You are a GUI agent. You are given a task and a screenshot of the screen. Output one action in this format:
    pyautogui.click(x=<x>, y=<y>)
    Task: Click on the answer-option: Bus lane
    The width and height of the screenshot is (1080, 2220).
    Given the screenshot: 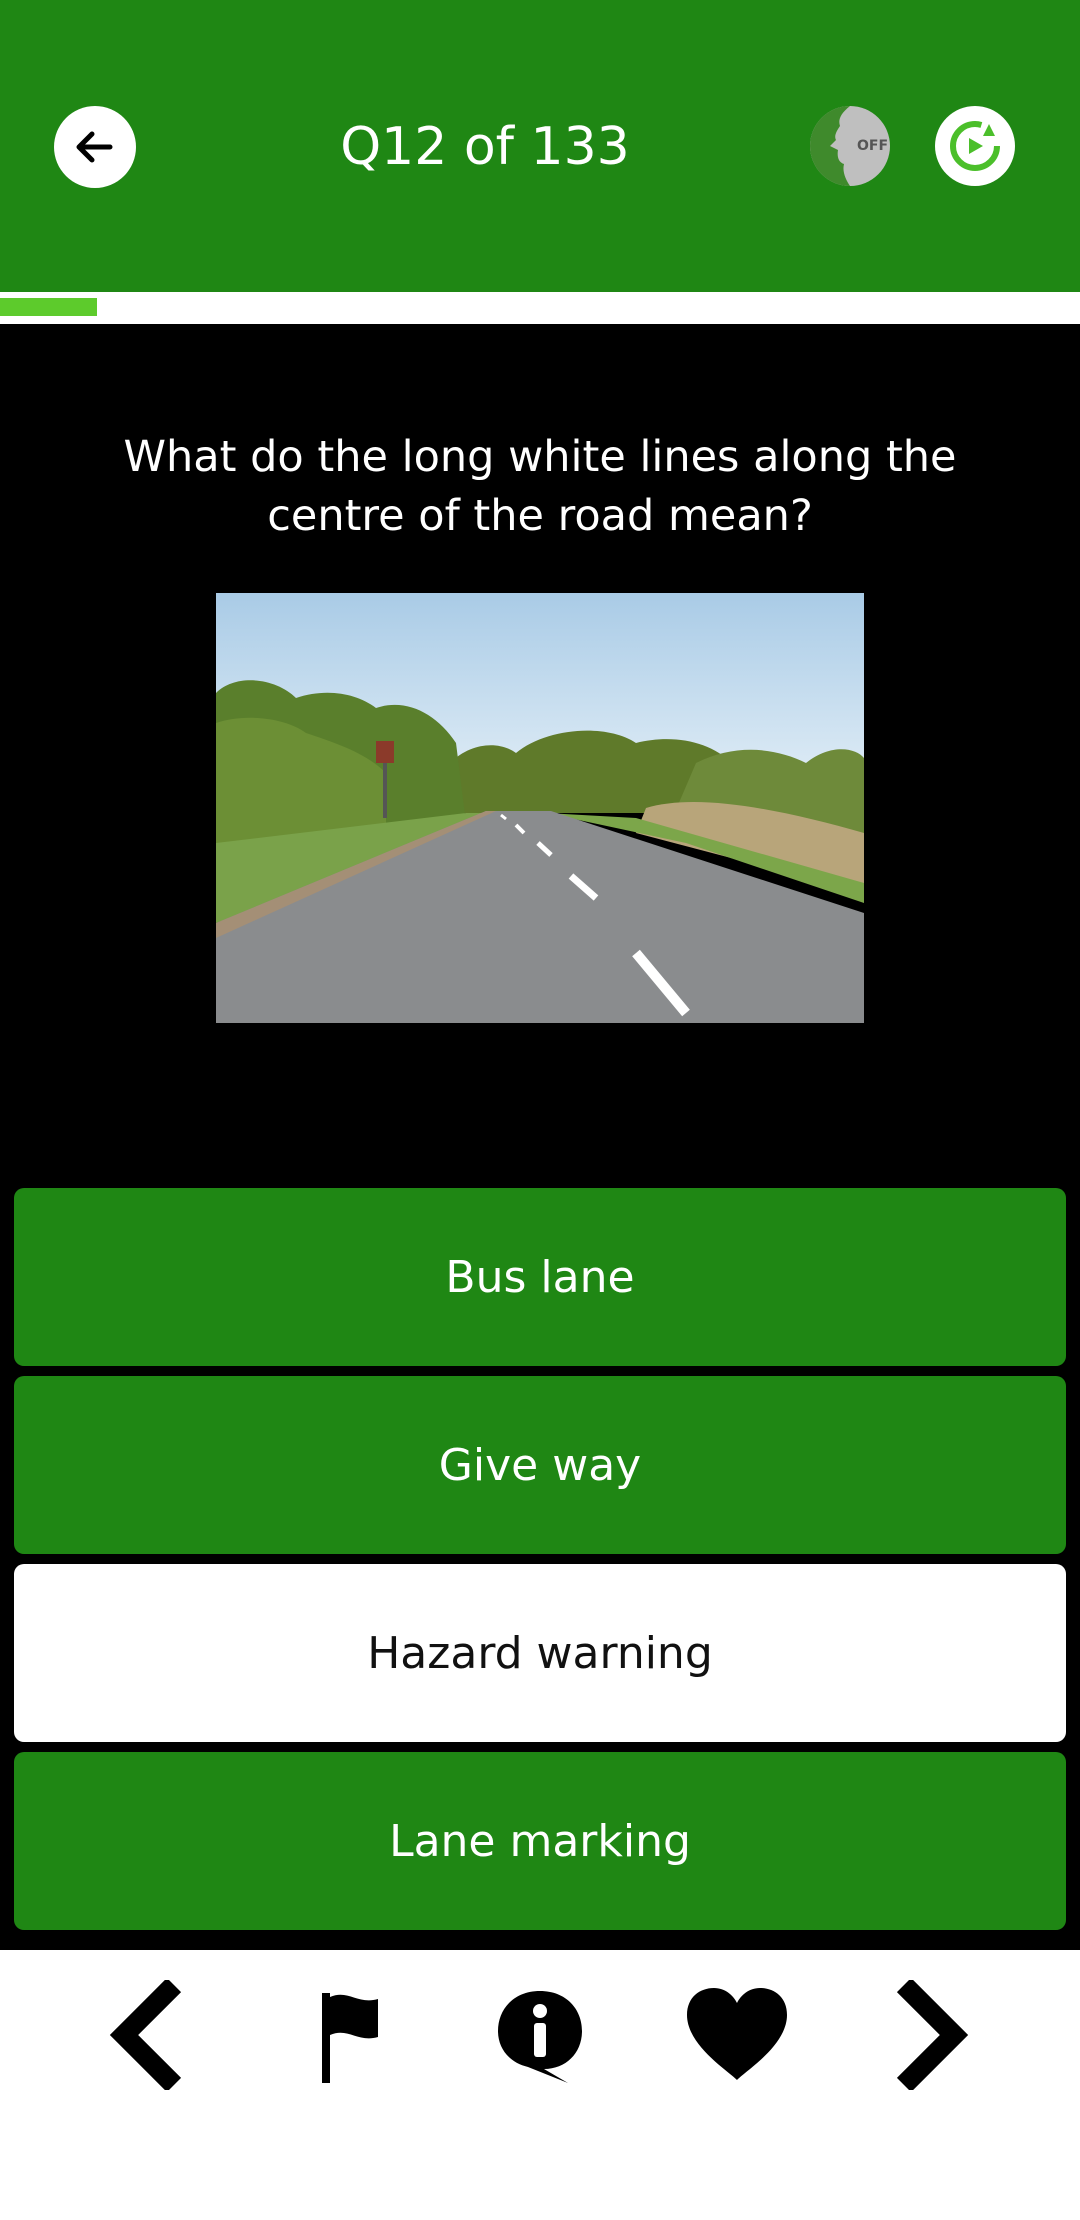 What is the action you would take?
    pyautogui.click(x=540, y=1277)
    